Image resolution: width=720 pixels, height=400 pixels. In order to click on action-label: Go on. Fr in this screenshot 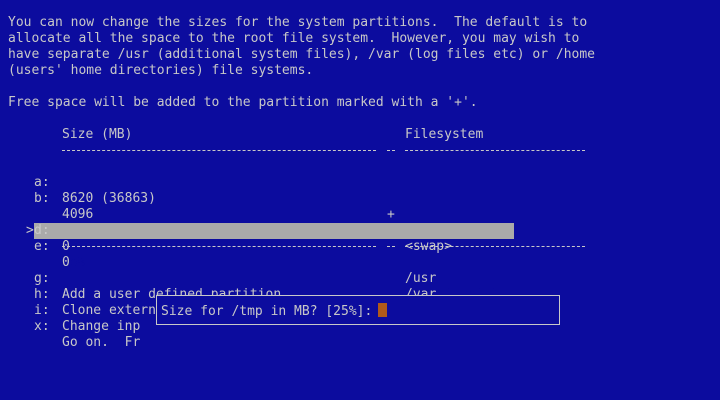, I will do `click(101, 342)`.